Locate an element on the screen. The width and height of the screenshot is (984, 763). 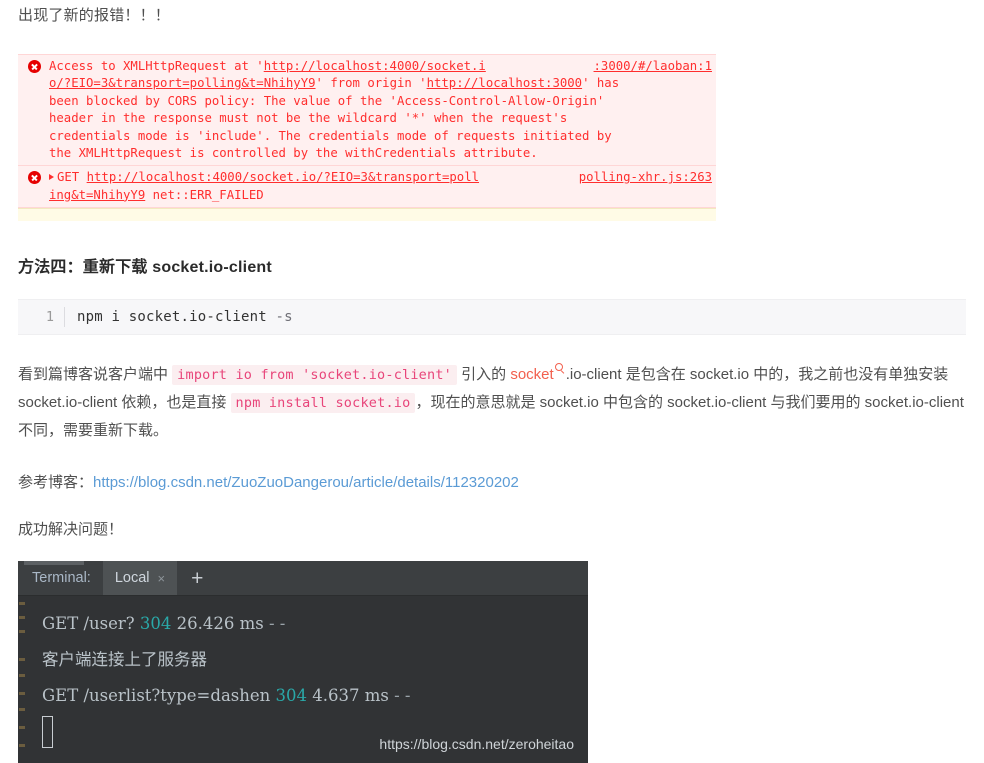
close-icon: × is located at coordinates (162, 578).